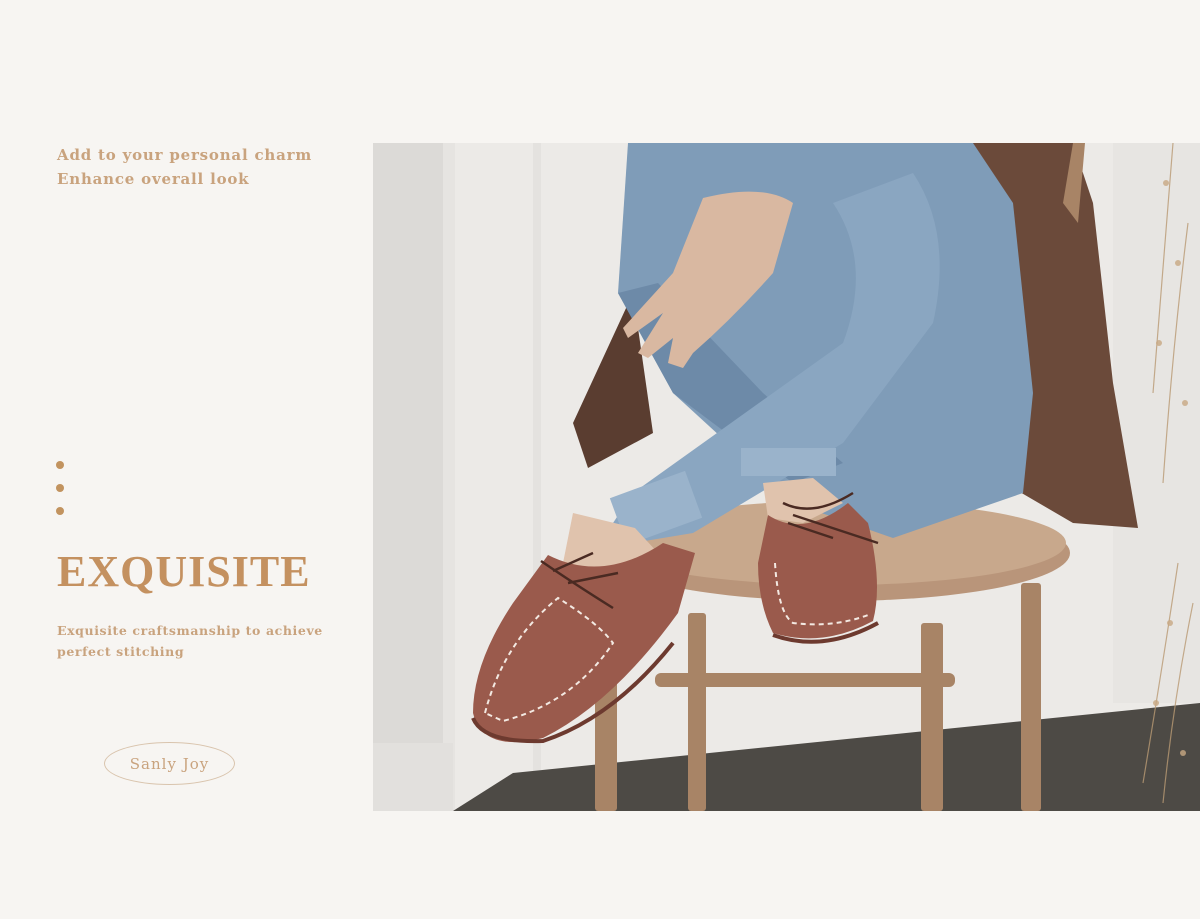 The height and width of the screenshot is (919, 1200). I want to click on tagline-line-1: Add to your personal charm, so click(185, 155).